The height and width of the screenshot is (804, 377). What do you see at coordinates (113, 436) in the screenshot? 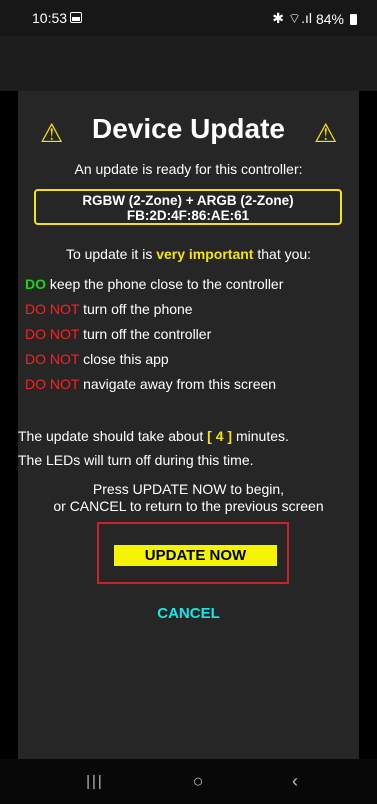
I see `duration-prefix: The update should take about` at bounding box center [113, 436].